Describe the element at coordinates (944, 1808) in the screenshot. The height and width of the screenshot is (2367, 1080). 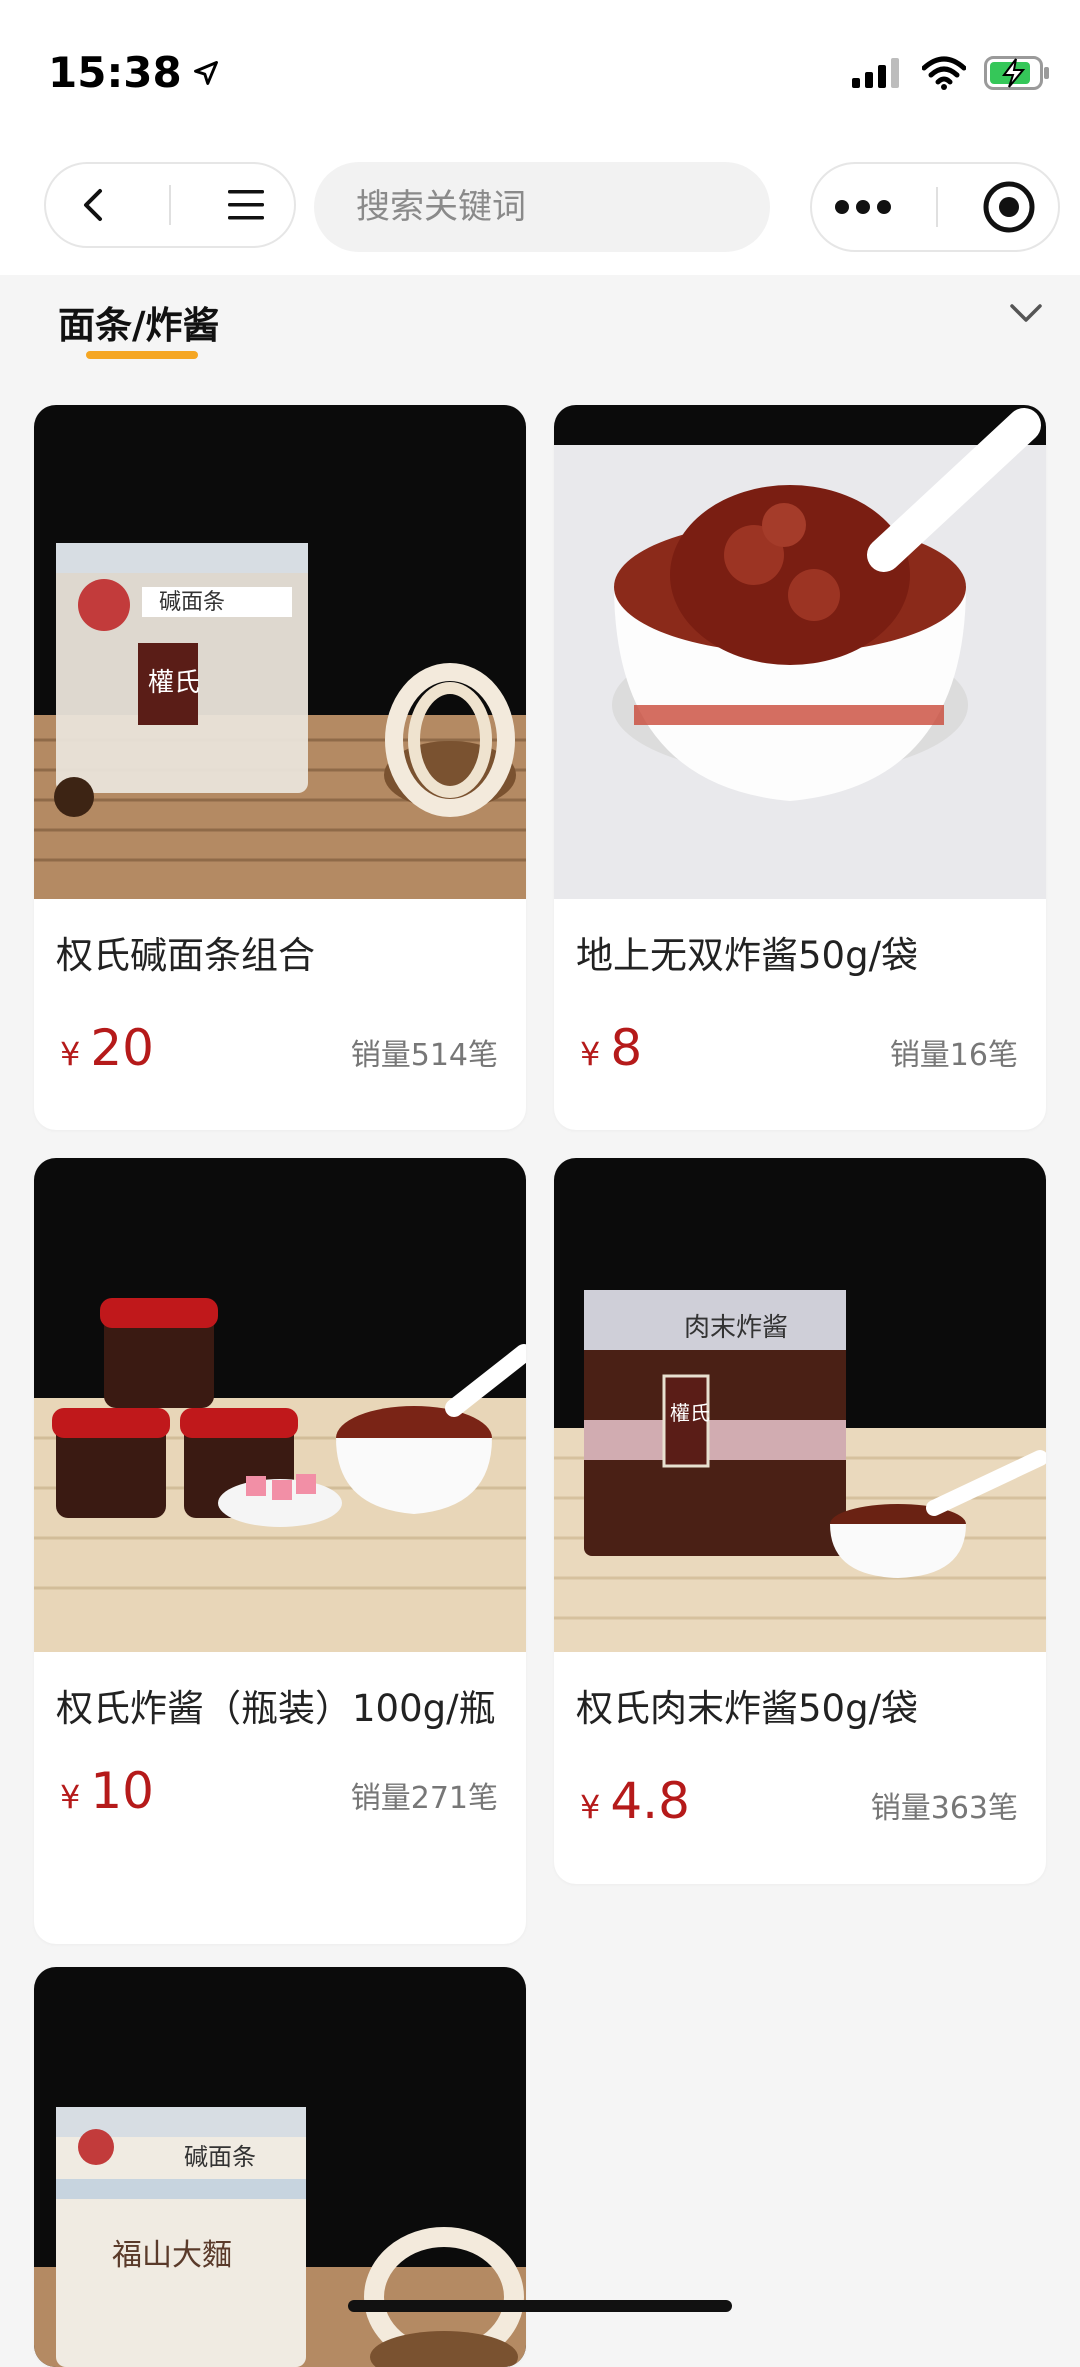
I see `product-sales: 销量363笔` at that location.